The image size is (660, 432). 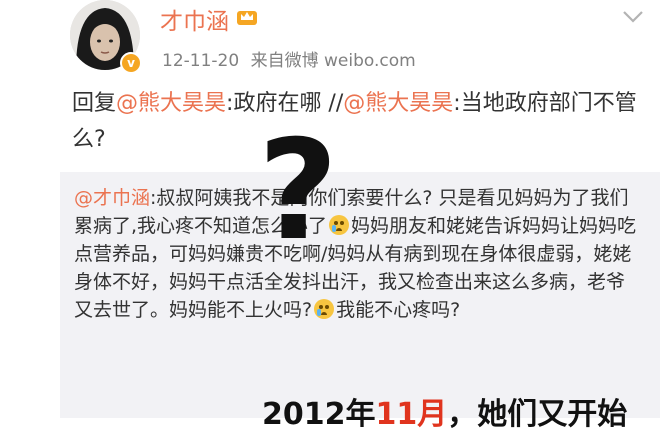 I want to click on post-date: 12-11-20, so click(x=200, y=61).